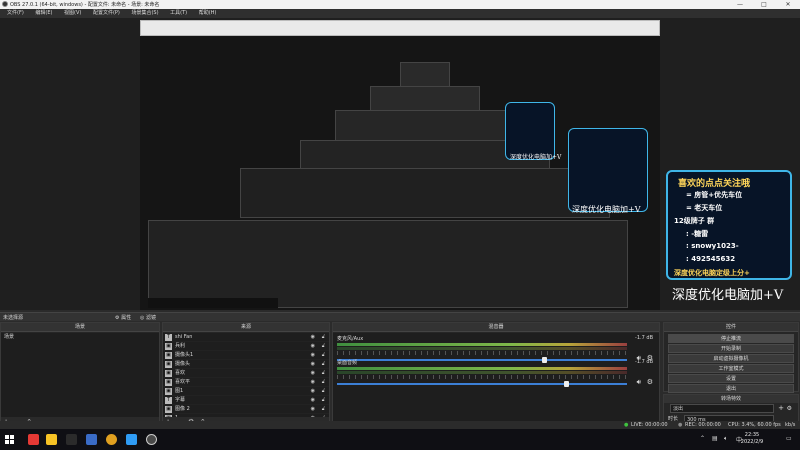 The width and height of the screenshot is (800, 450). I want to click on menu-file: 文件(F), so click(15, 13).